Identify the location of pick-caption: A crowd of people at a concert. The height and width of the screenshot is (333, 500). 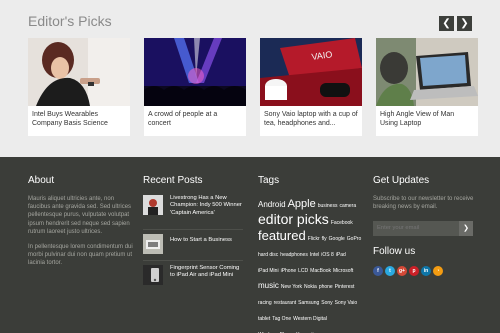
(195, 117).